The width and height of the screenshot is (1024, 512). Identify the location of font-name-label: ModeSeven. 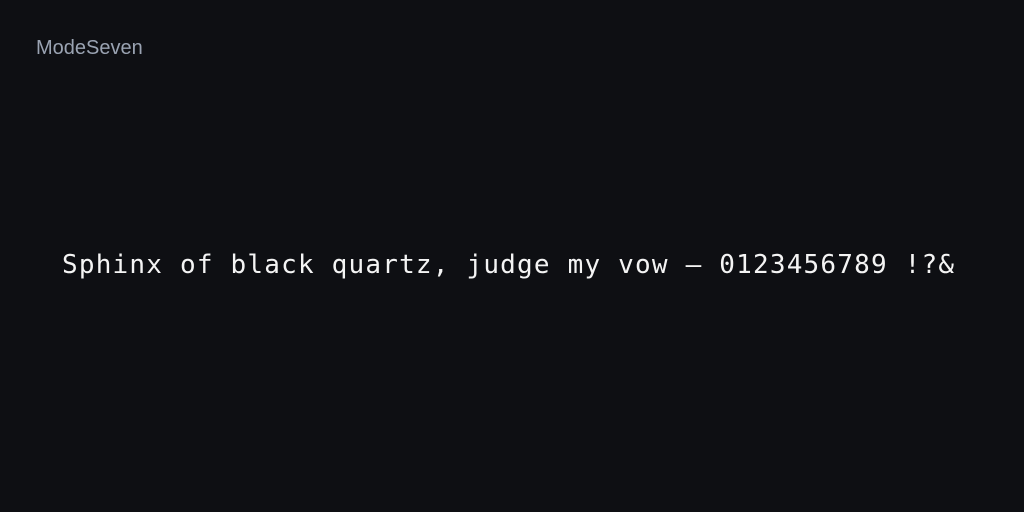
(89, 48).